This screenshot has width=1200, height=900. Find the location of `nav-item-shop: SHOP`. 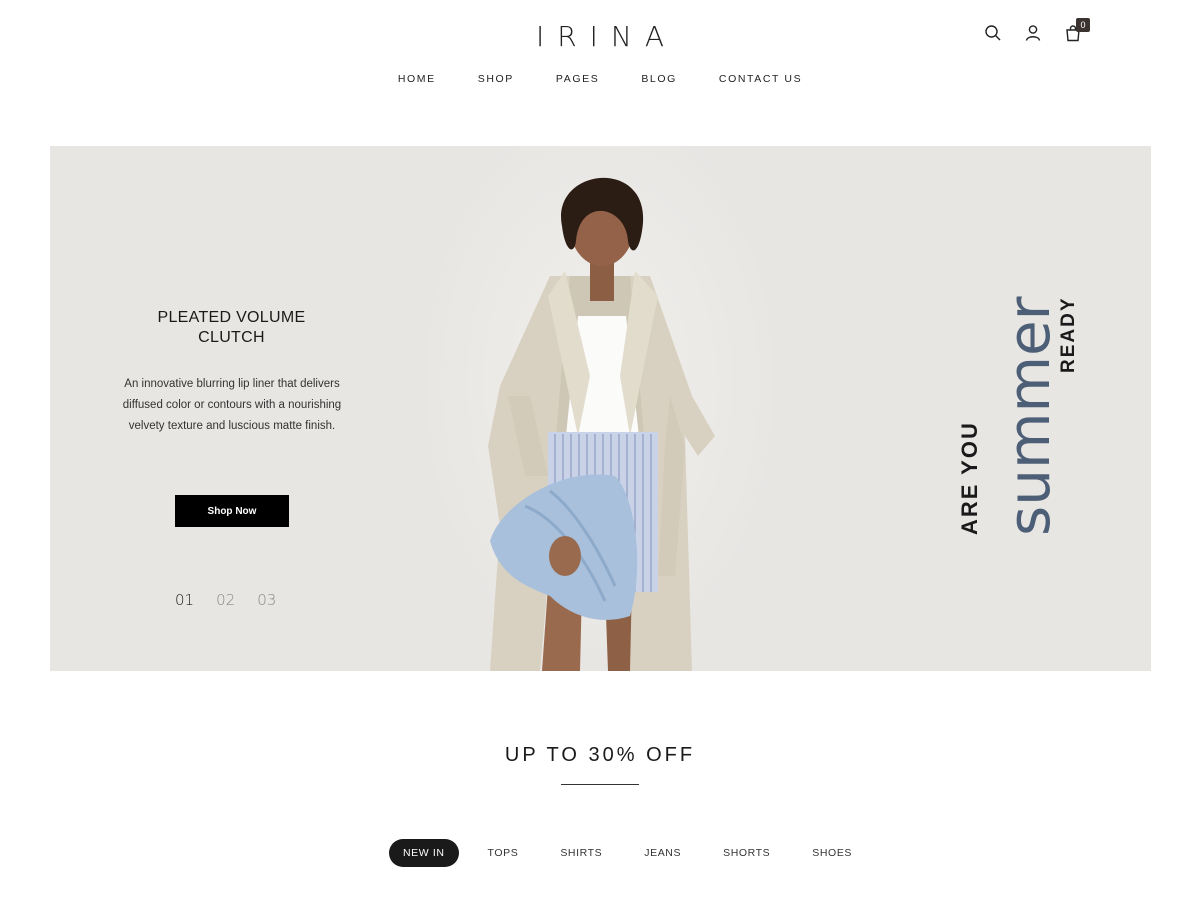

nav-item-shop: SHOP is located at coordinates (496, 79).